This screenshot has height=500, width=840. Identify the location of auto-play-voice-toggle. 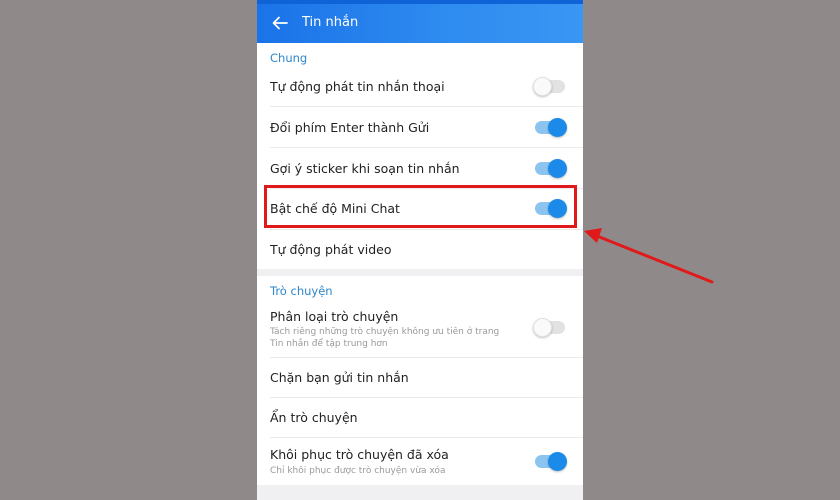
(549, 86).